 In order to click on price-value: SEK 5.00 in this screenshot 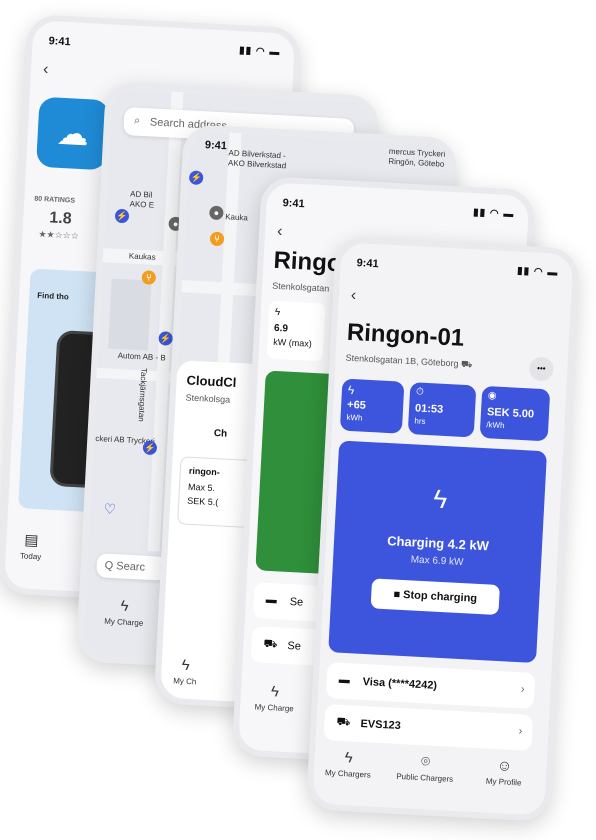, I will do `click(510, 413)`.